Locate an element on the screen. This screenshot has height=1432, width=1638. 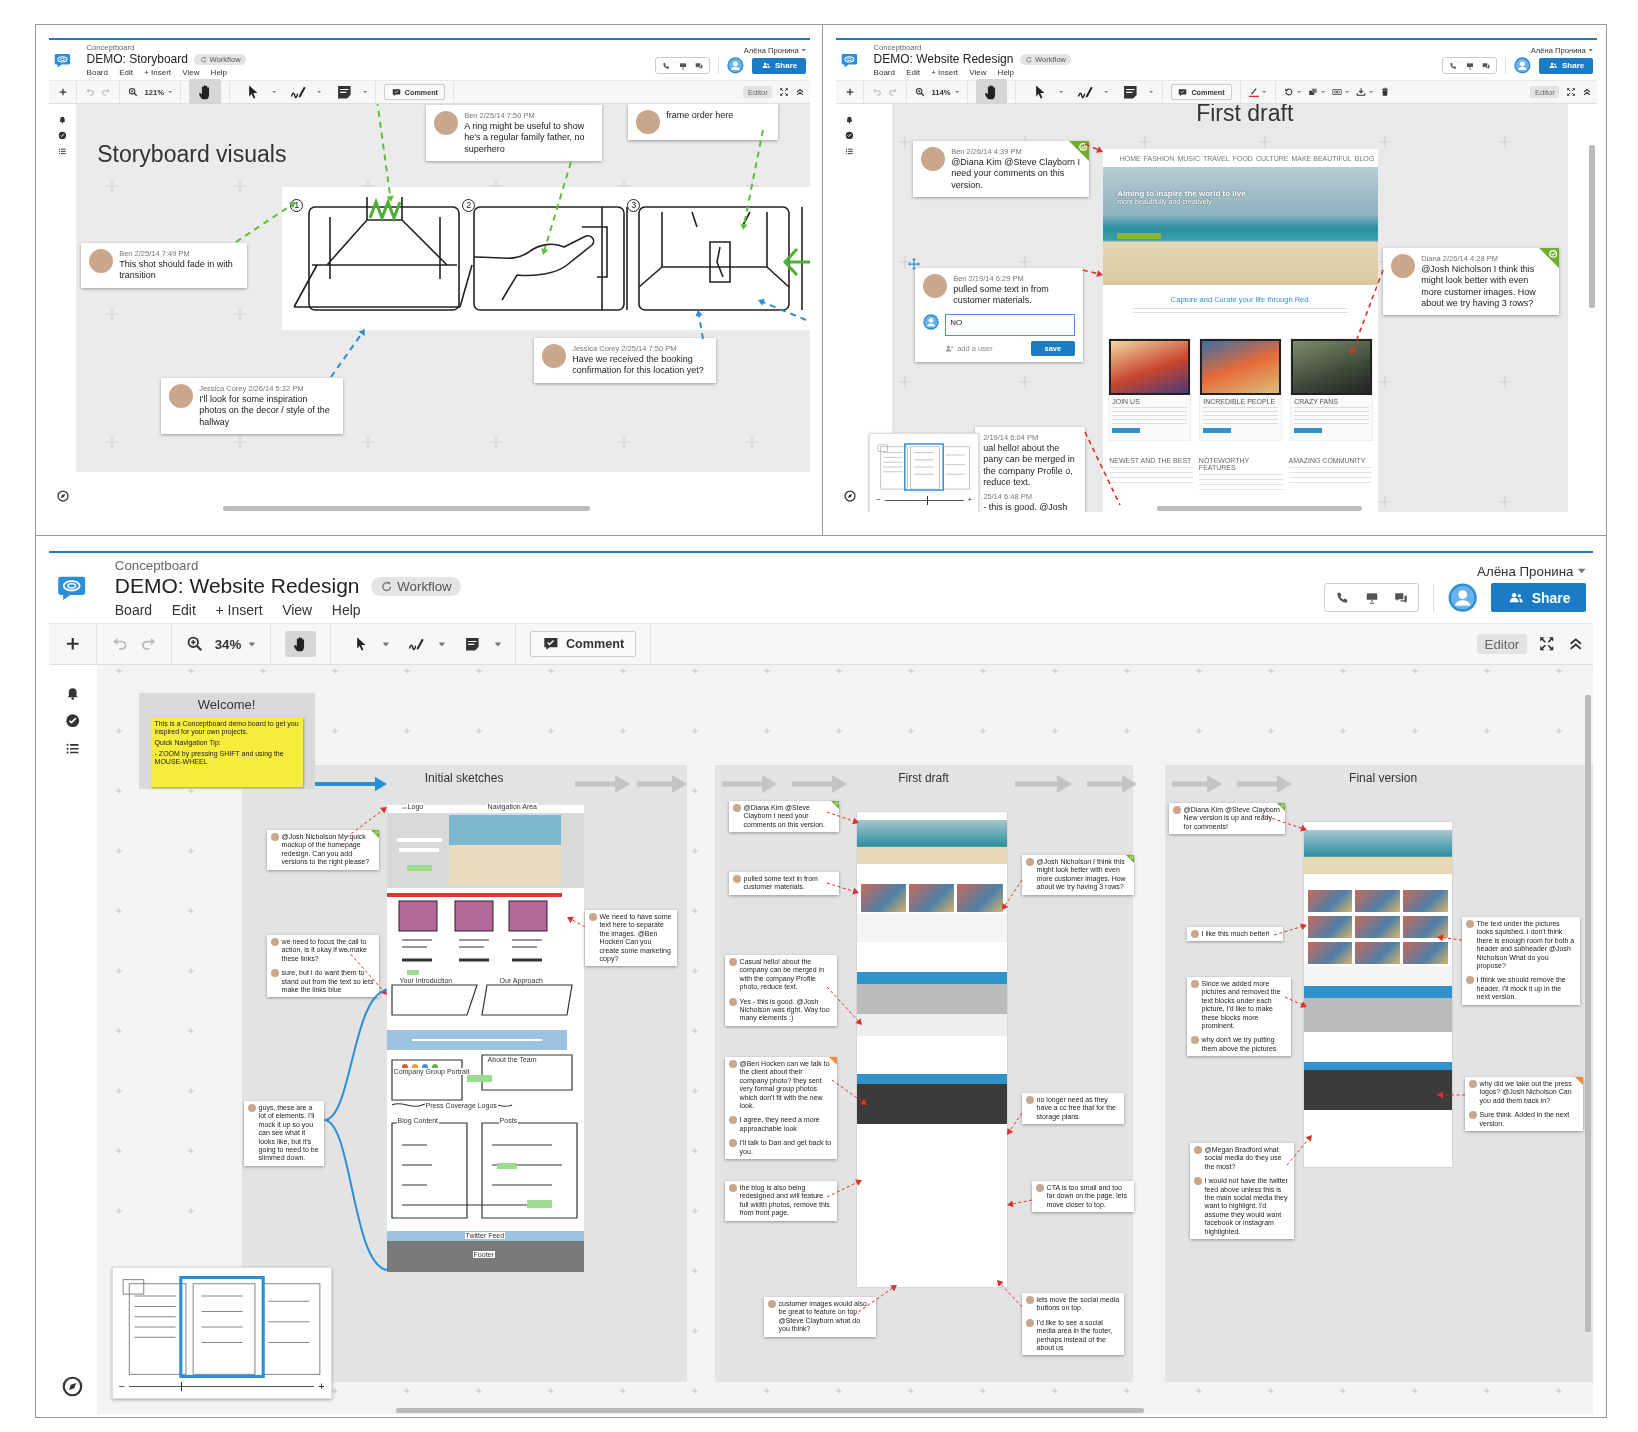
comment-card: frame order here is located at coordinates (703, 122).